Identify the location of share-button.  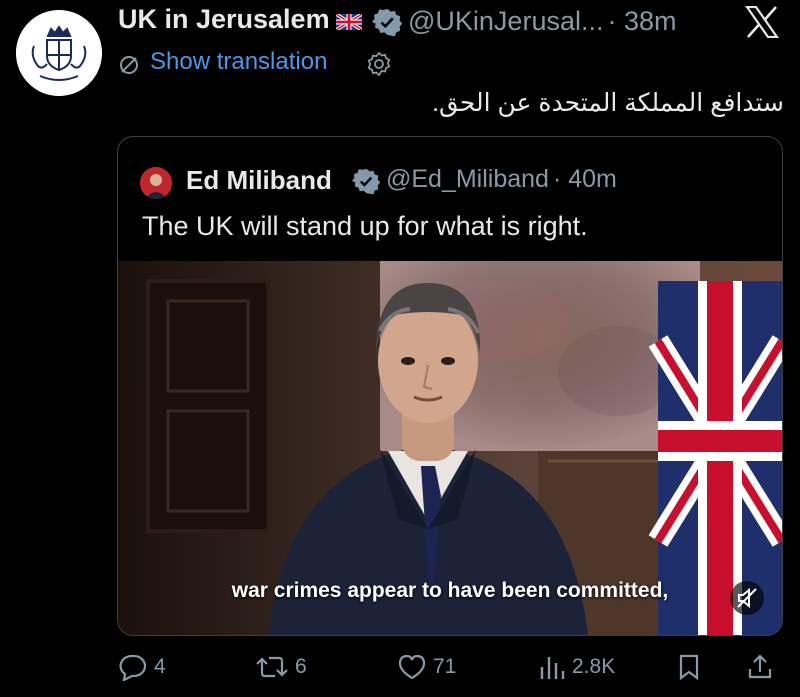
(760, 667).